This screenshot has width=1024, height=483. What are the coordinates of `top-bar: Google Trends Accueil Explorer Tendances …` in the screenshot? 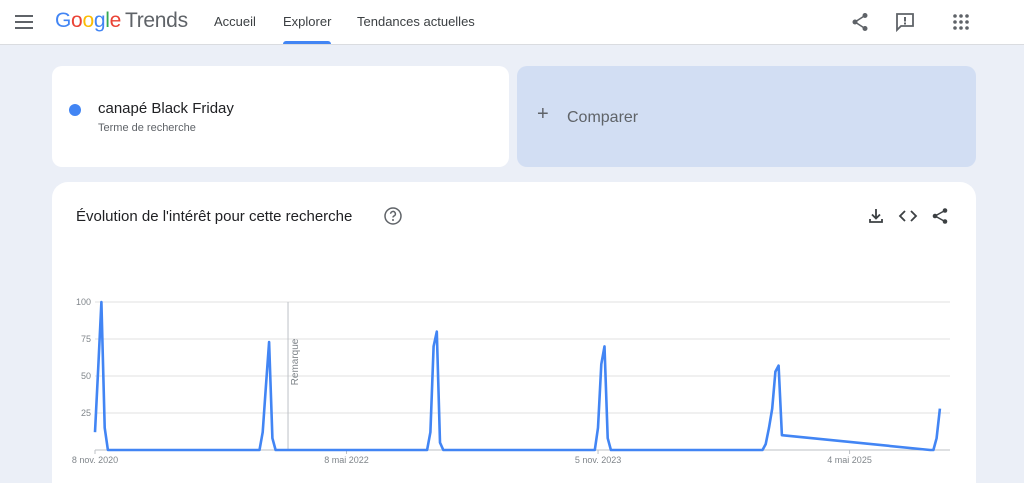 It's located at (512, 22).